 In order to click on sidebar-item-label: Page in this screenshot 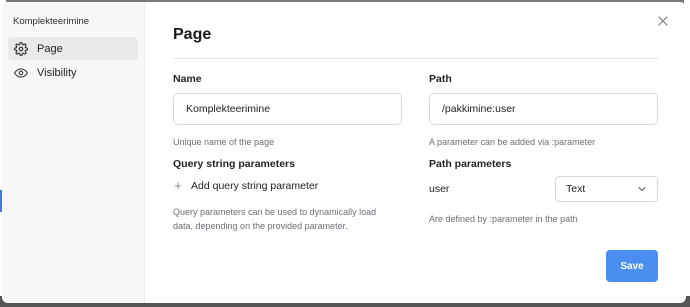, I will do `click(50, 48)`.